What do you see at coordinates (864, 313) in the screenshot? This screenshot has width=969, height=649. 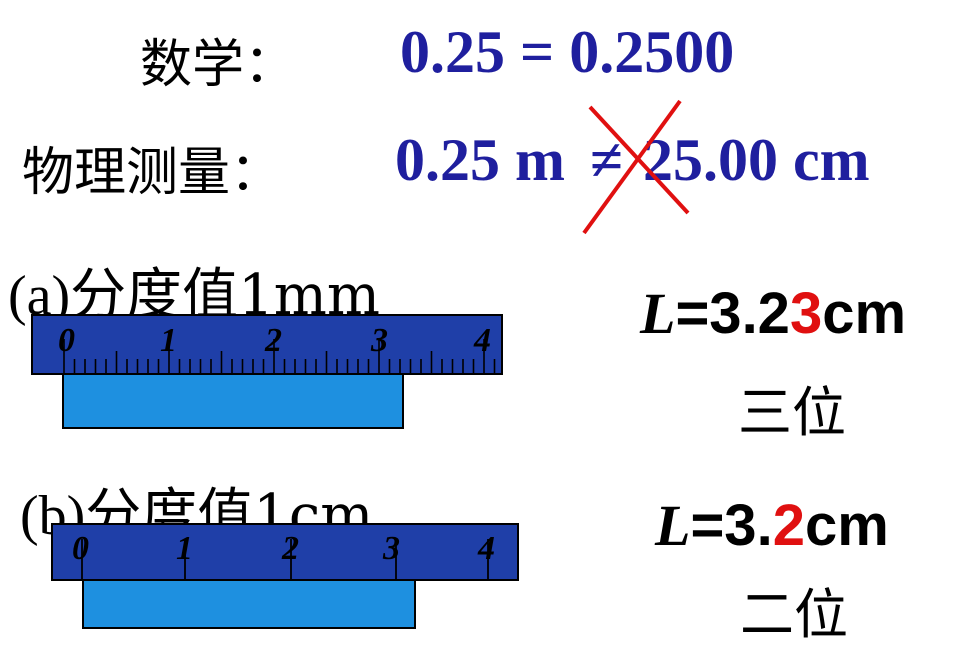 I see `result-a-unit: cm` at bounding box center [864, 313].